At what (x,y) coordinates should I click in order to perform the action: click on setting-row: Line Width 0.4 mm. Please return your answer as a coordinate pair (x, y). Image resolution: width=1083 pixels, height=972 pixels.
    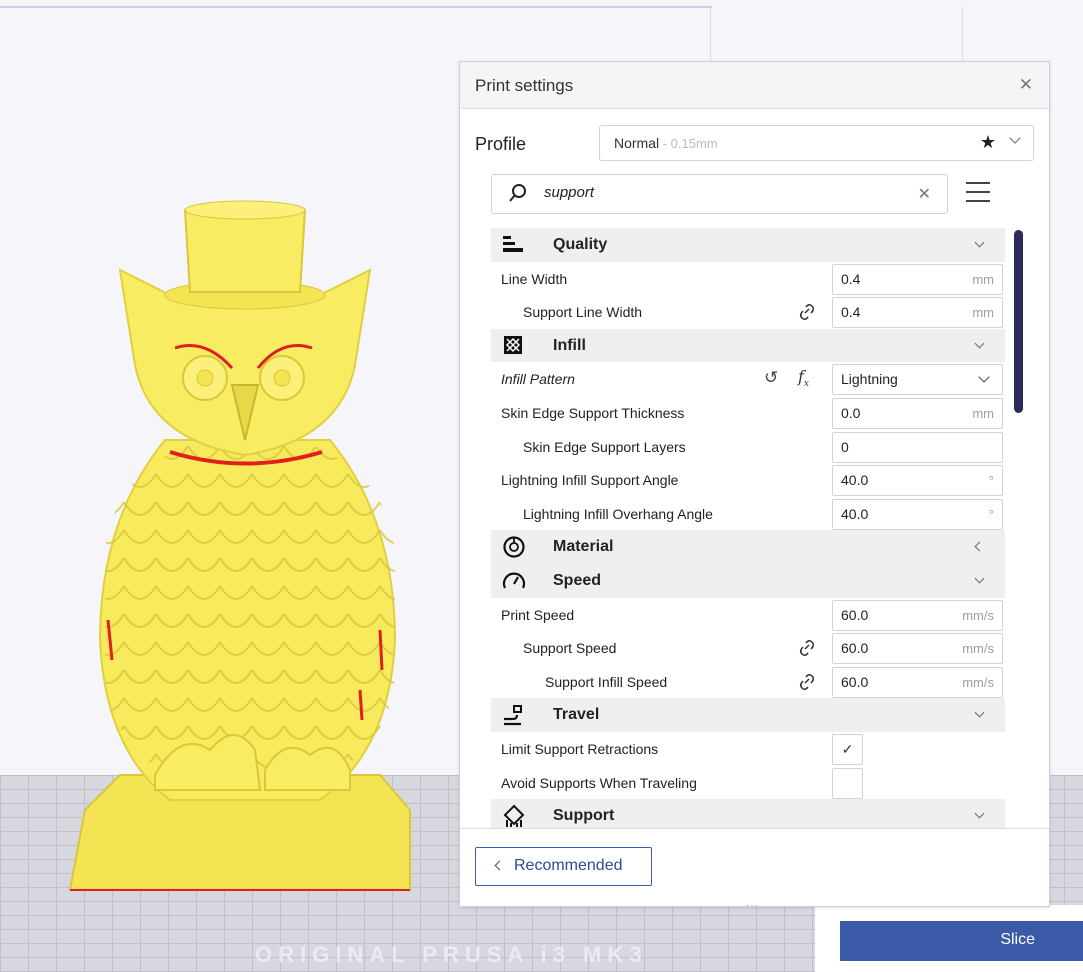
    Looking at the image, I should click on (748, 279).